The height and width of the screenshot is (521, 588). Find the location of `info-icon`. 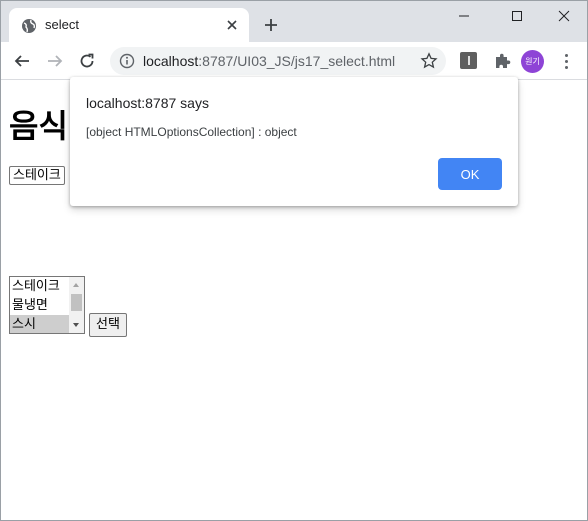

info-icon is located at coordinates (127, 61).